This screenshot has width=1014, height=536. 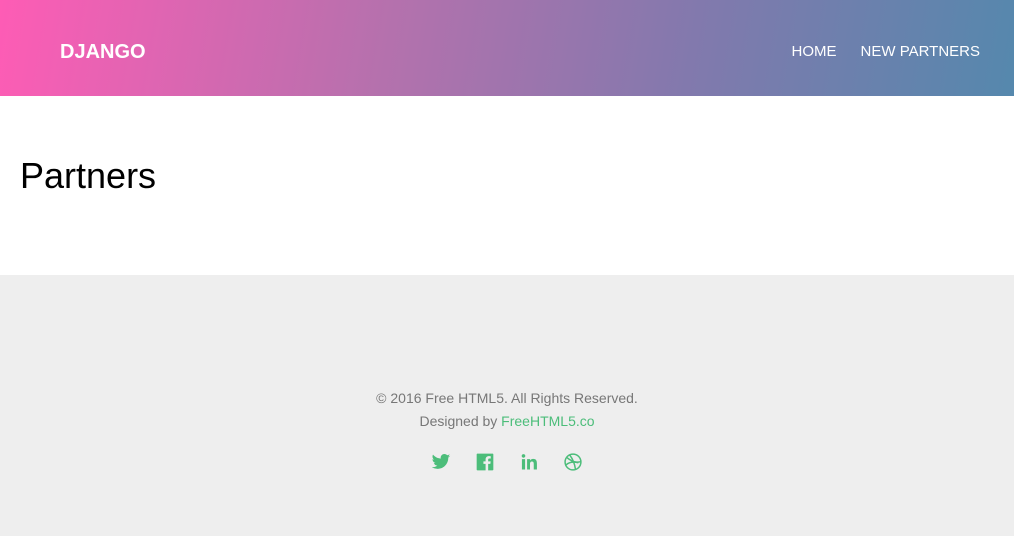 I want to click on designed-by-prefix: Designed by, so click(x=458, y=421).